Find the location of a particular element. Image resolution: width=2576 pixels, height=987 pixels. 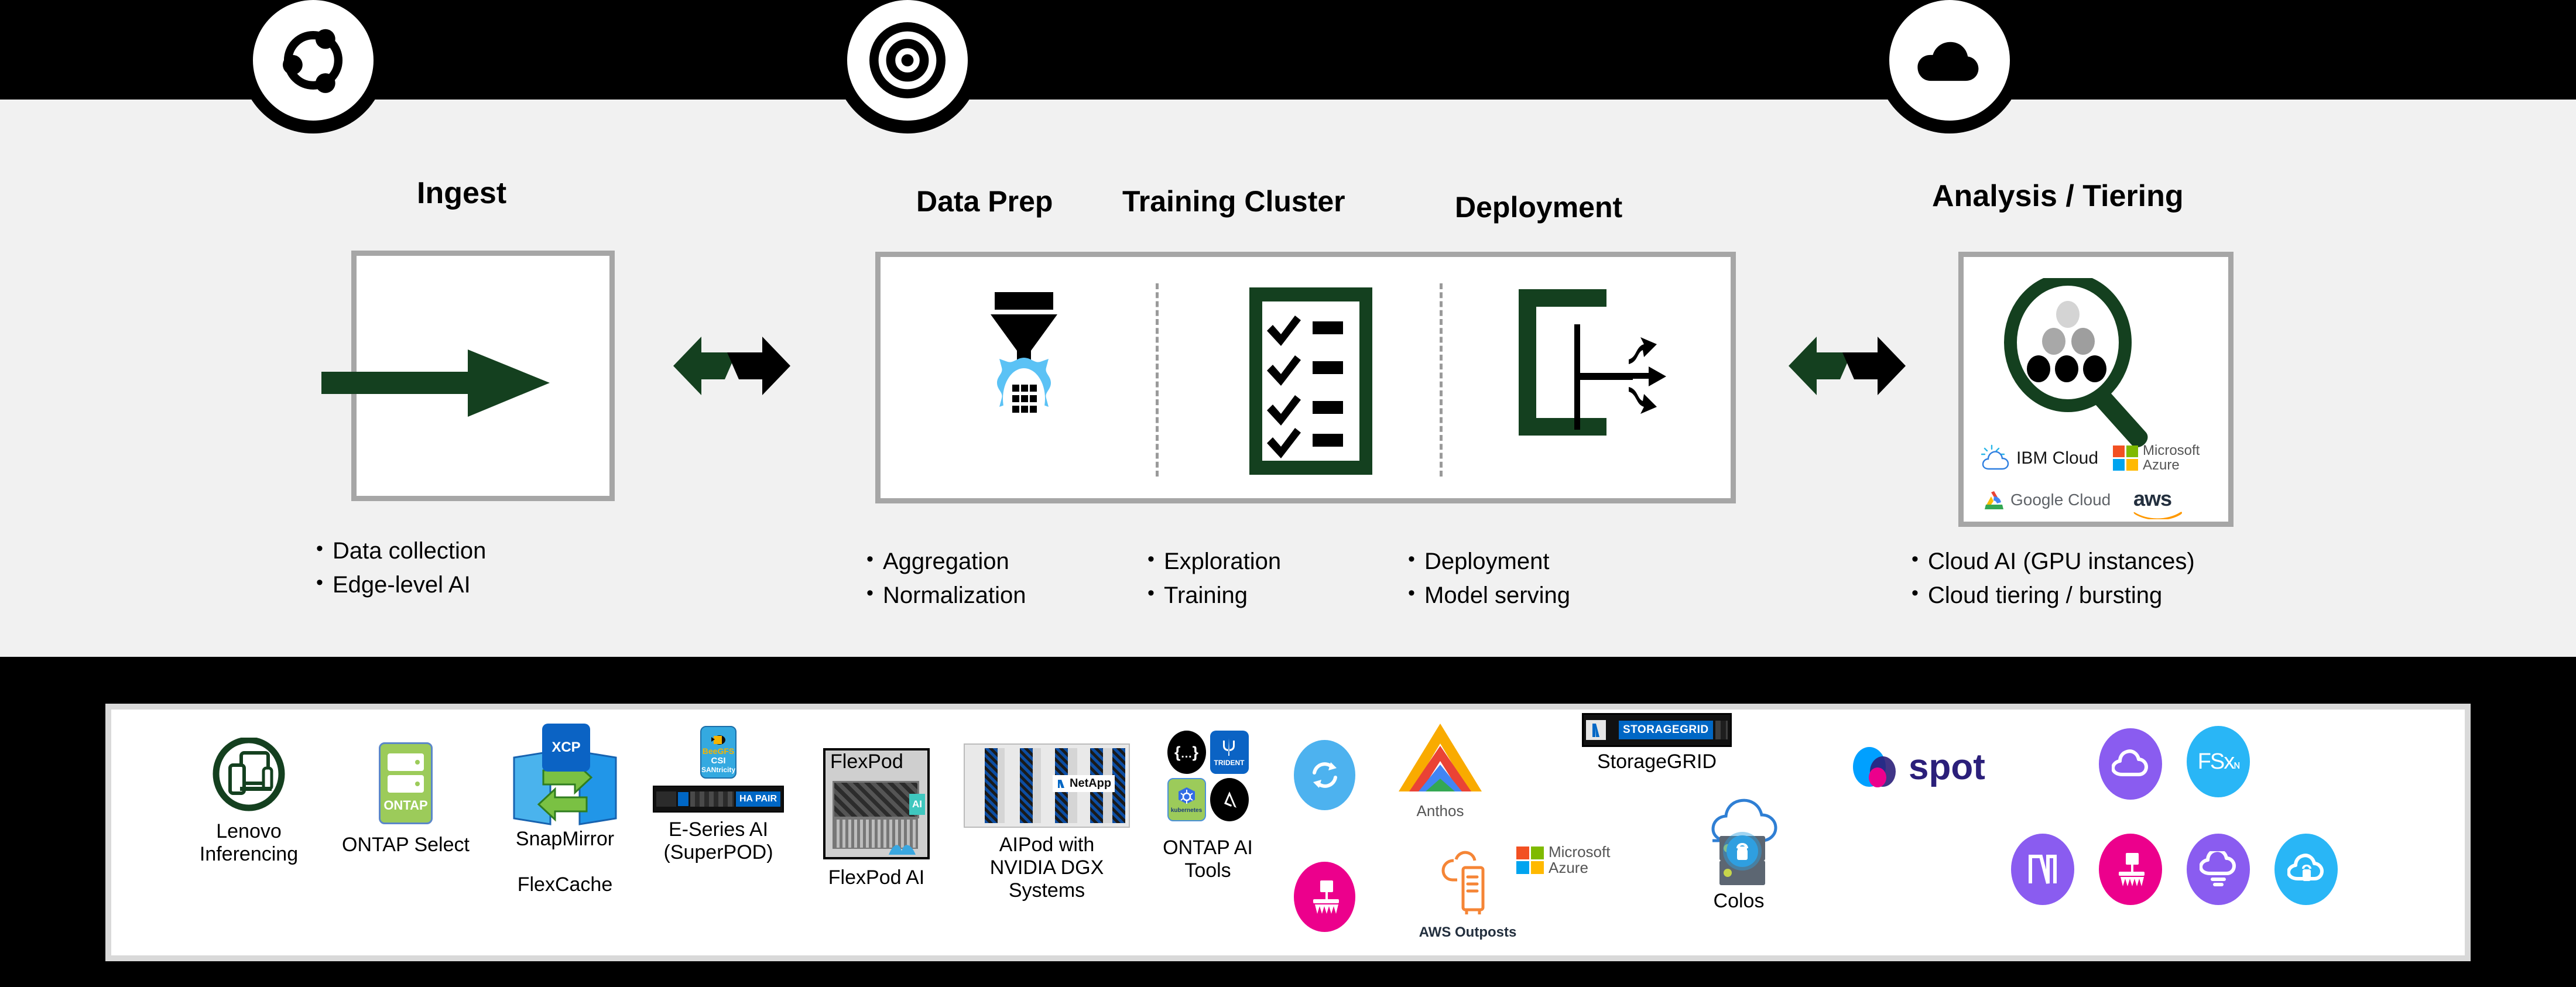

product-fsx: FSxɴ is located at coordinates (2218, 761).